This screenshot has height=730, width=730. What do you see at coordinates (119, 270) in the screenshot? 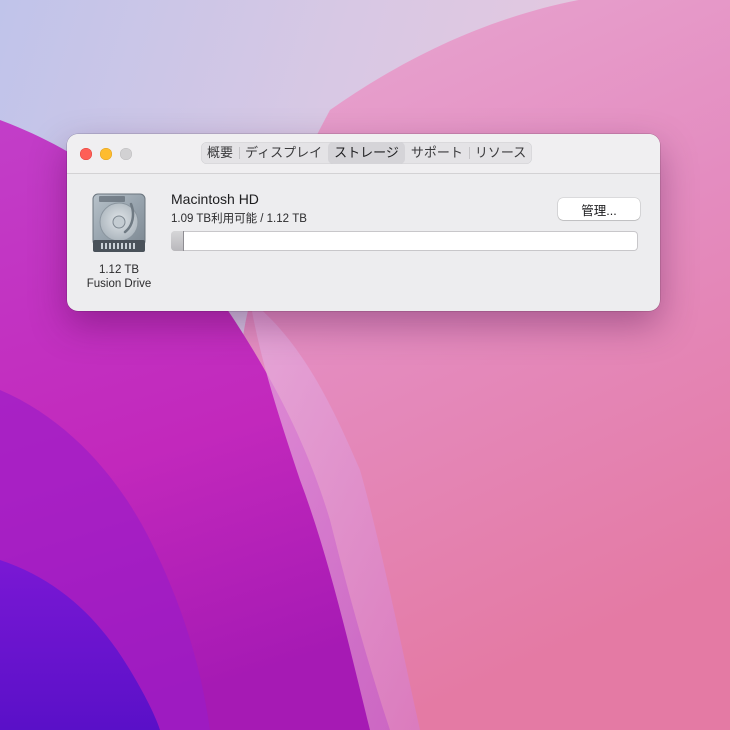
I see `disk-size-label: 1.12 TB` at bounding box center [119, 270].